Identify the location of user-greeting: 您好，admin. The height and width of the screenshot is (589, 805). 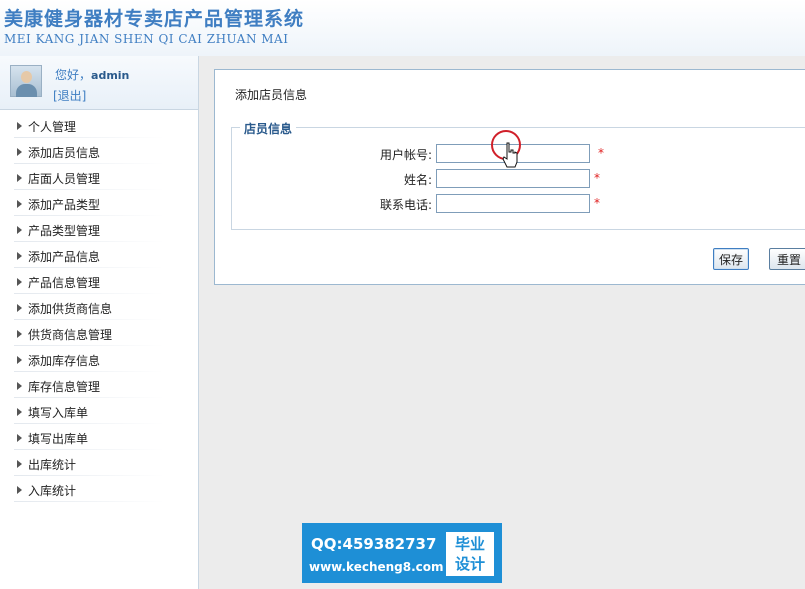
(92, 74).